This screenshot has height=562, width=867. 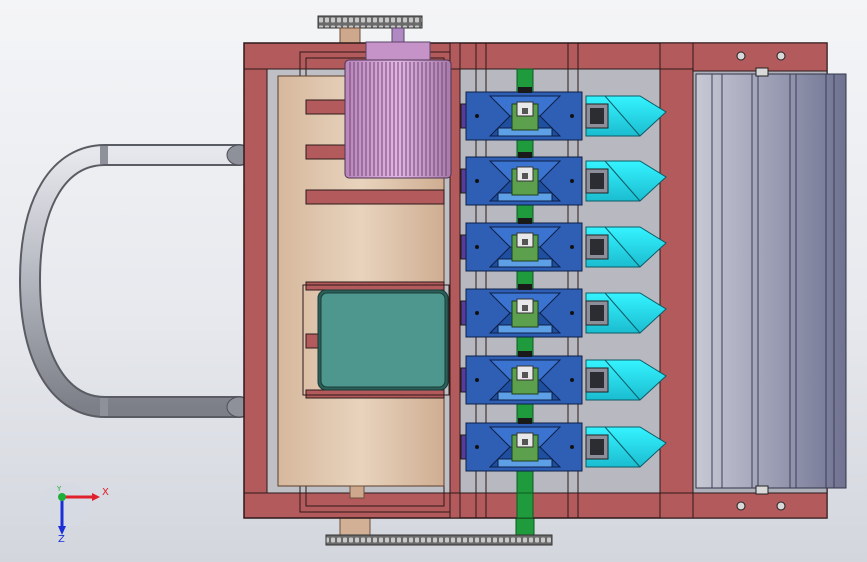 I want to click on drive-motor, so click(x=398, y=110).